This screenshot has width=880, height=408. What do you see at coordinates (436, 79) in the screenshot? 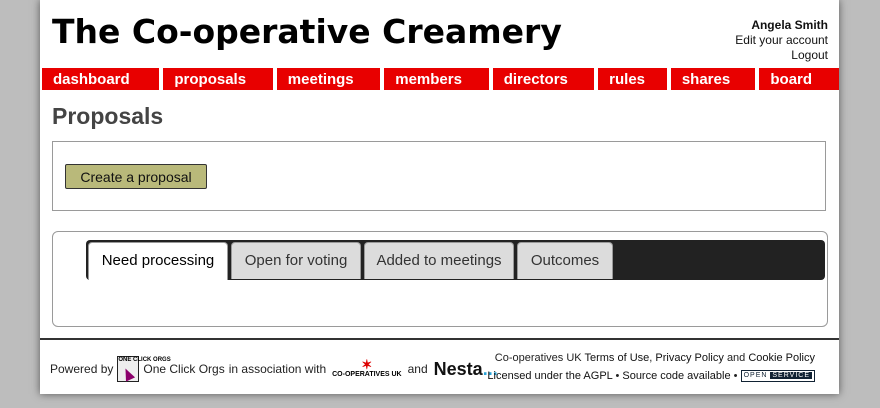
I see `nav-item-members: members` at bounding box center [436, 79].